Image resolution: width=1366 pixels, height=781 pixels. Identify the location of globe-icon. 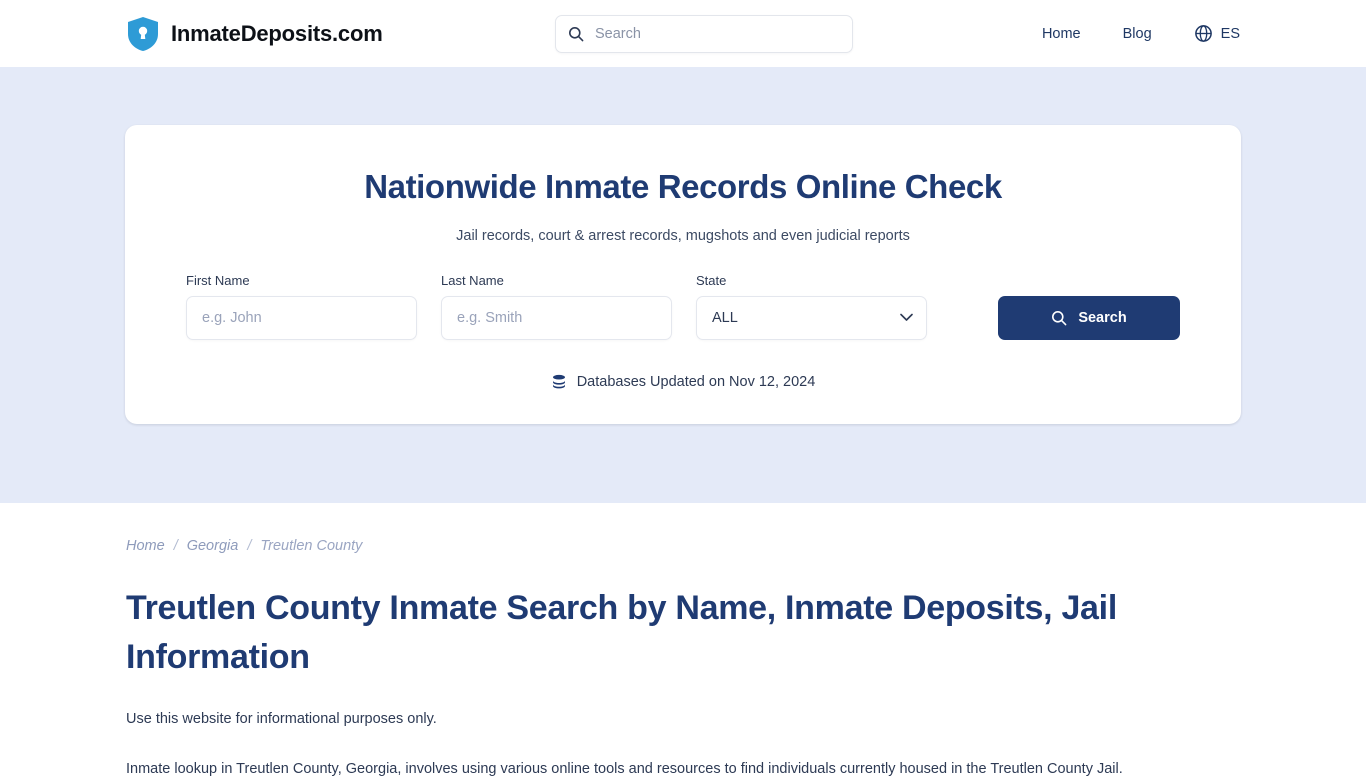
(1203, 33).